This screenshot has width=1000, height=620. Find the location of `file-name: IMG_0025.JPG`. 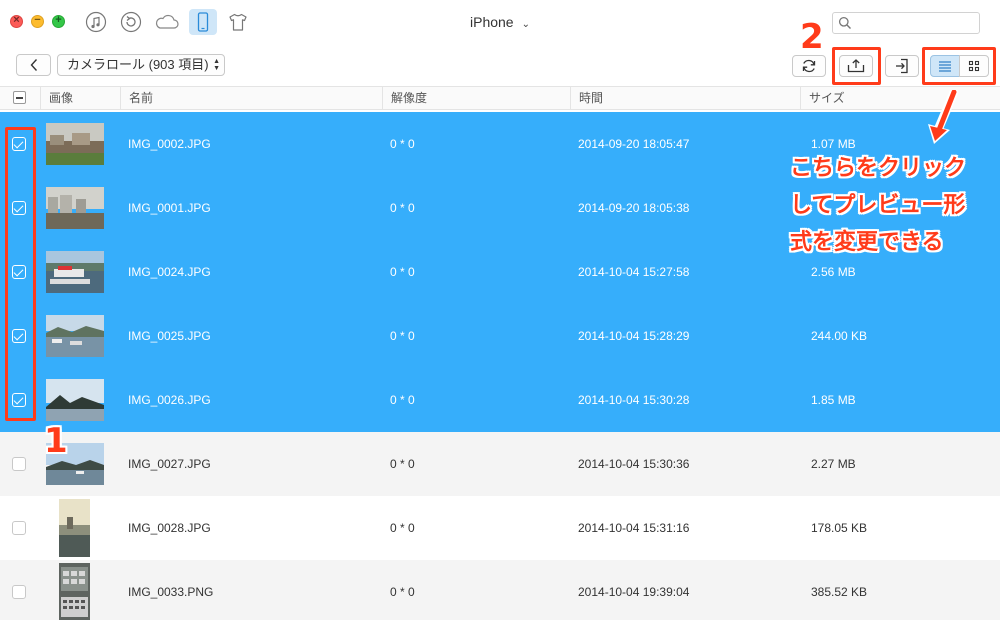

file-name: IMG_0025.JPG is located at coordinates (169, 336).